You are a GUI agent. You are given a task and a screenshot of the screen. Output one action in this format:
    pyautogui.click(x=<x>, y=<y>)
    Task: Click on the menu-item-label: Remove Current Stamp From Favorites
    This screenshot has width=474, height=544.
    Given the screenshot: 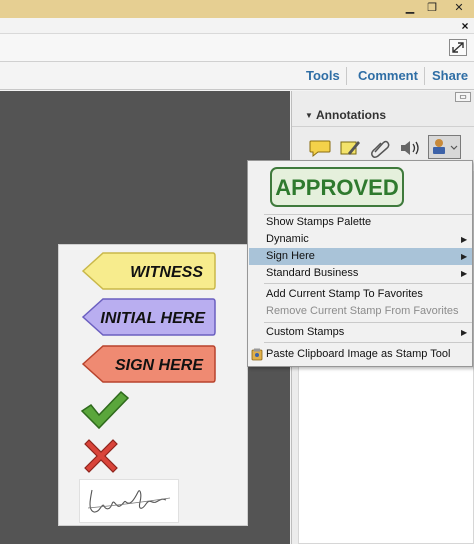 What is the action you would take?
    pyautogui.click(x=362, y=311)
    